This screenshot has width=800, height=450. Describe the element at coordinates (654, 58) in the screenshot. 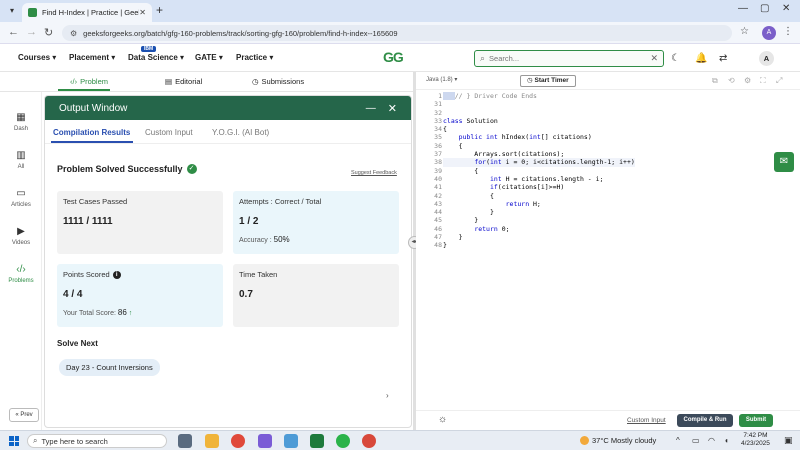

I see `clear-search-icon: ✕` at that location.